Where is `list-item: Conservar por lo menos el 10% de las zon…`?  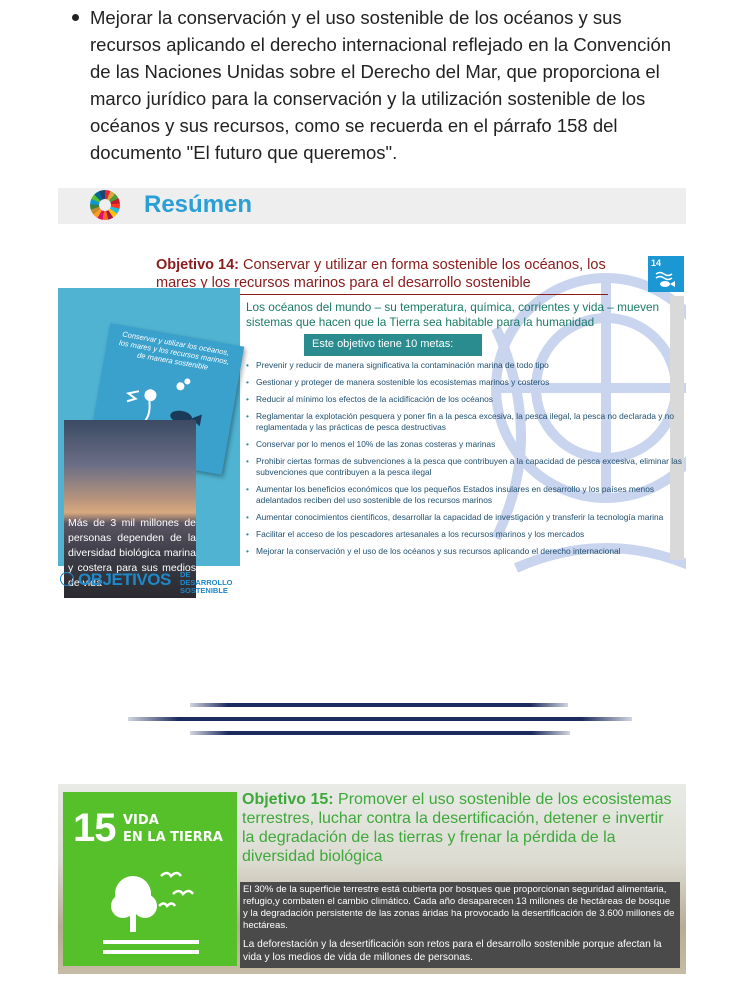
list-item: Conservar por lo menos el 10% de las zon… is located at coordinates (464, 444).